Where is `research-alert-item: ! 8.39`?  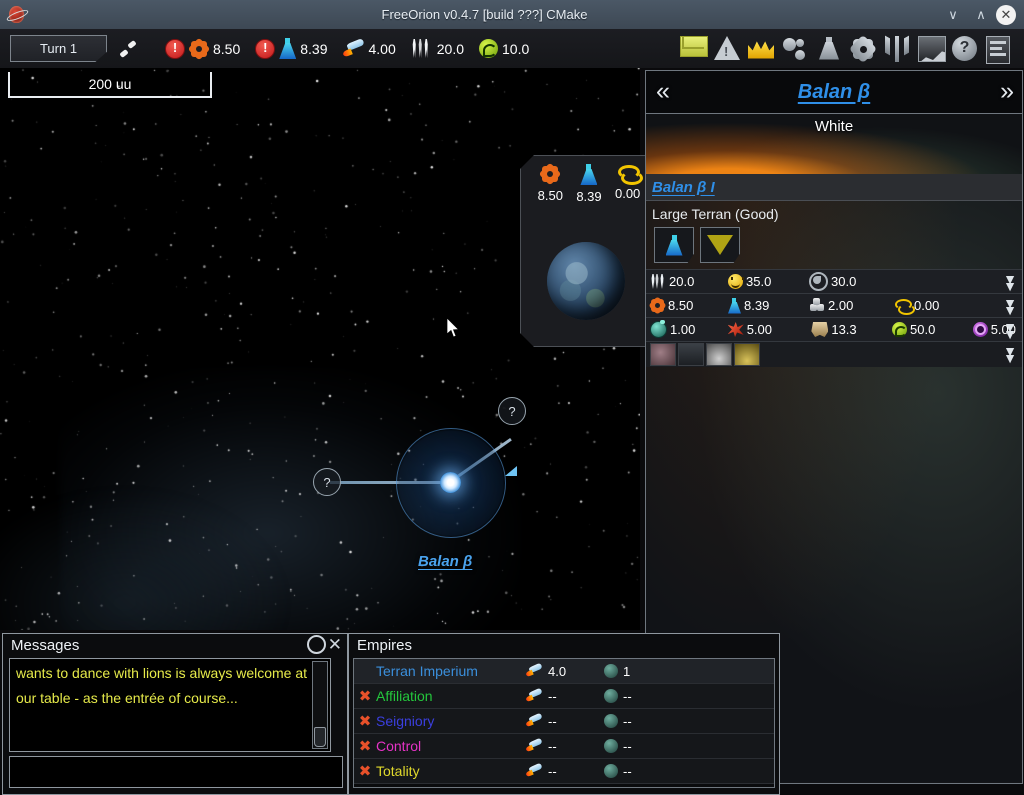
research-alert-item: ! 8.39 is located at coordinates (291, 48).